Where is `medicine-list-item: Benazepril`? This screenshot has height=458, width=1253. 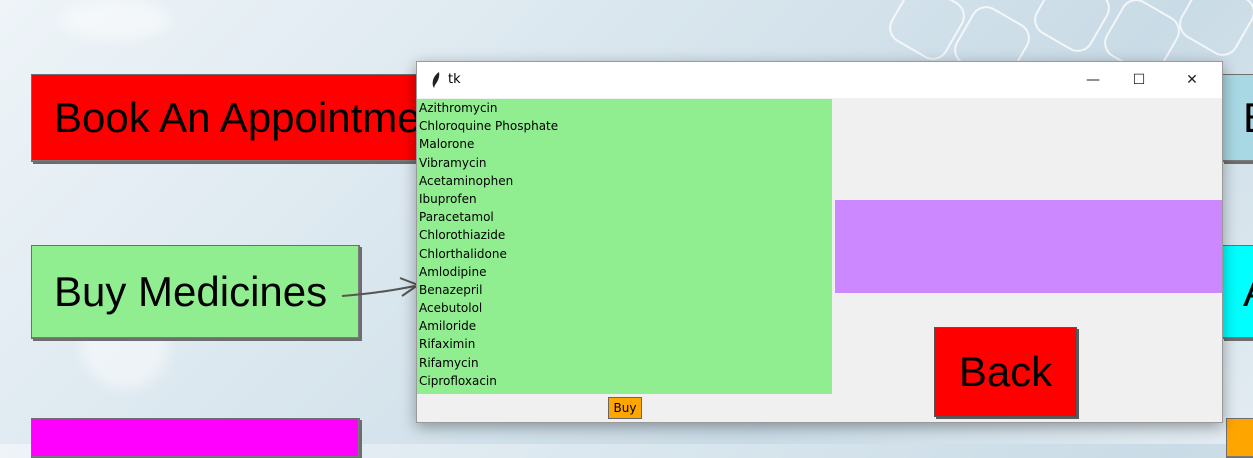 medicine-list-item: Benazepril is located at coordinates (624, 290).